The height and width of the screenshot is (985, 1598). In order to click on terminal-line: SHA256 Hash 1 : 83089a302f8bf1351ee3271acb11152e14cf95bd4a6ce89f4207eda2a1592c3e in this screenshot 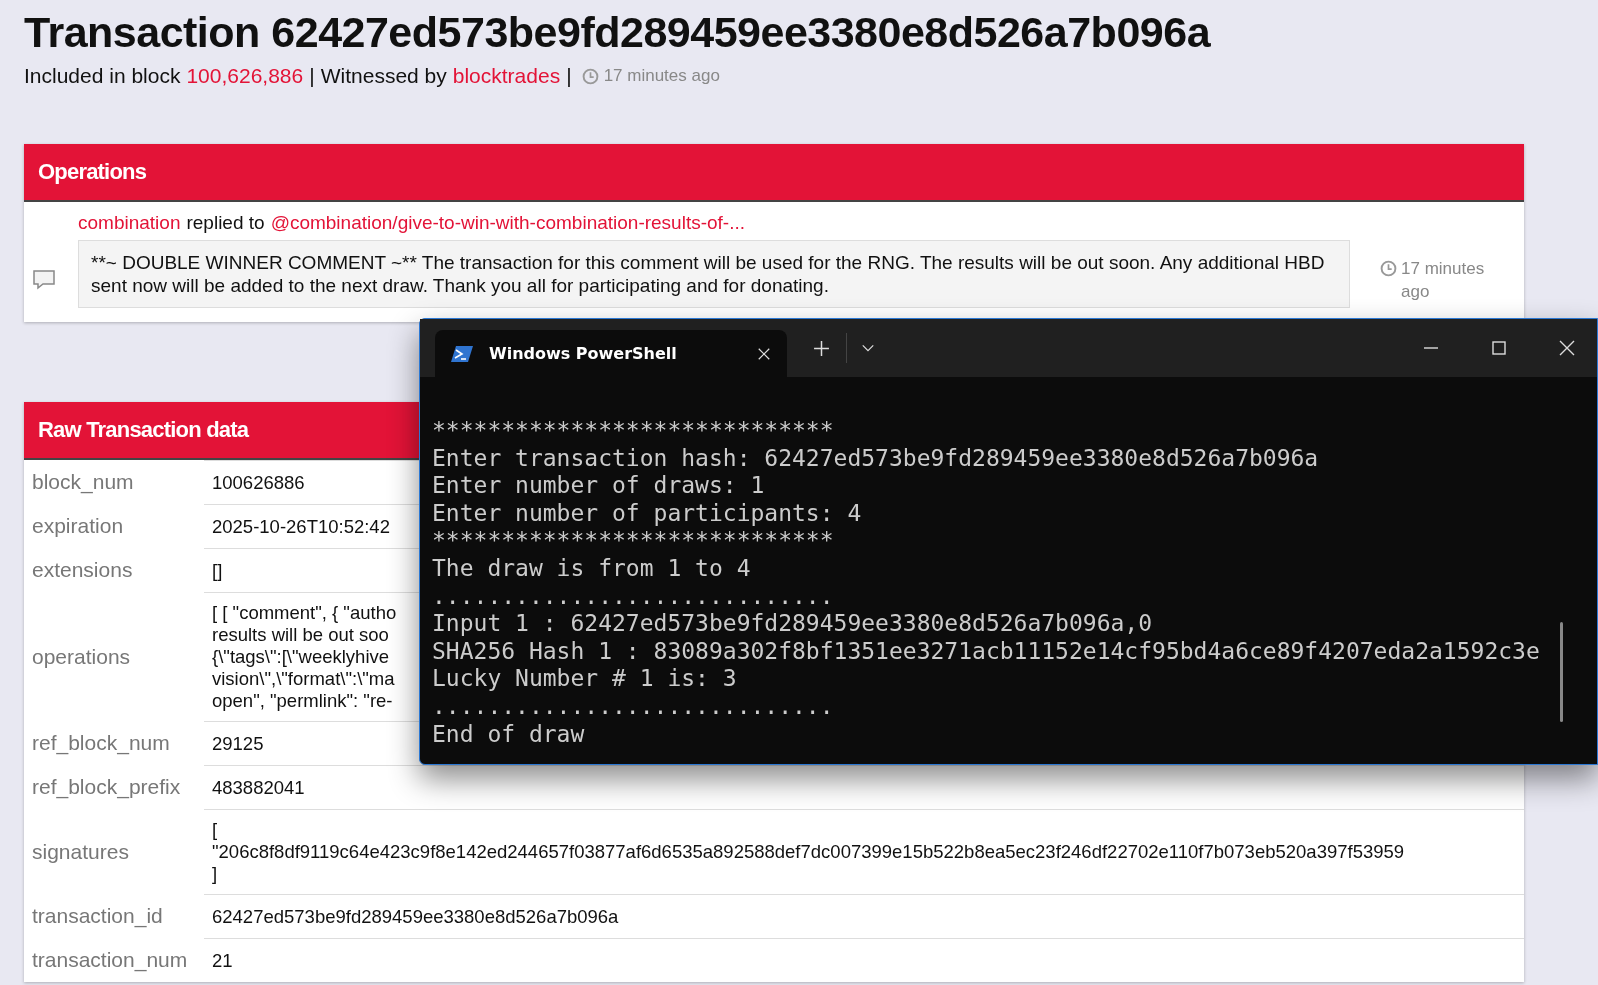, I will do `click(986, 651)`.